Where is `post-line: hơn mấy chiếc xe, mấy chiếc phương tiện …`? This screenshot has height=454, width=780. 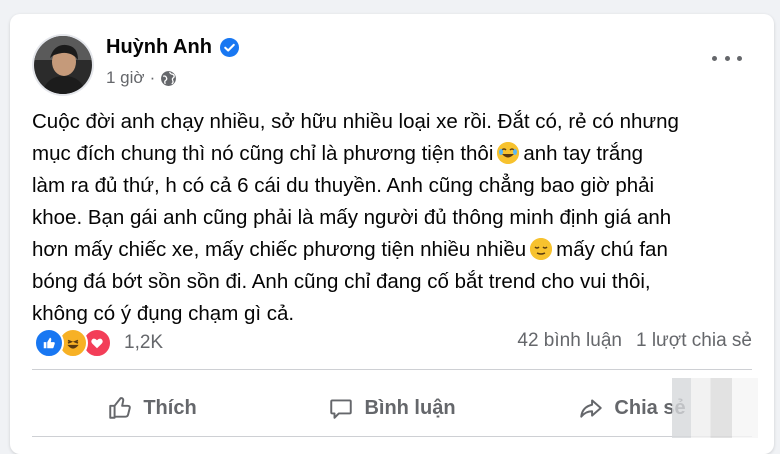
post-line: hơn mấy chiếc xe, mấy chiếc phương tiện … is located at coordinates (402, 250).